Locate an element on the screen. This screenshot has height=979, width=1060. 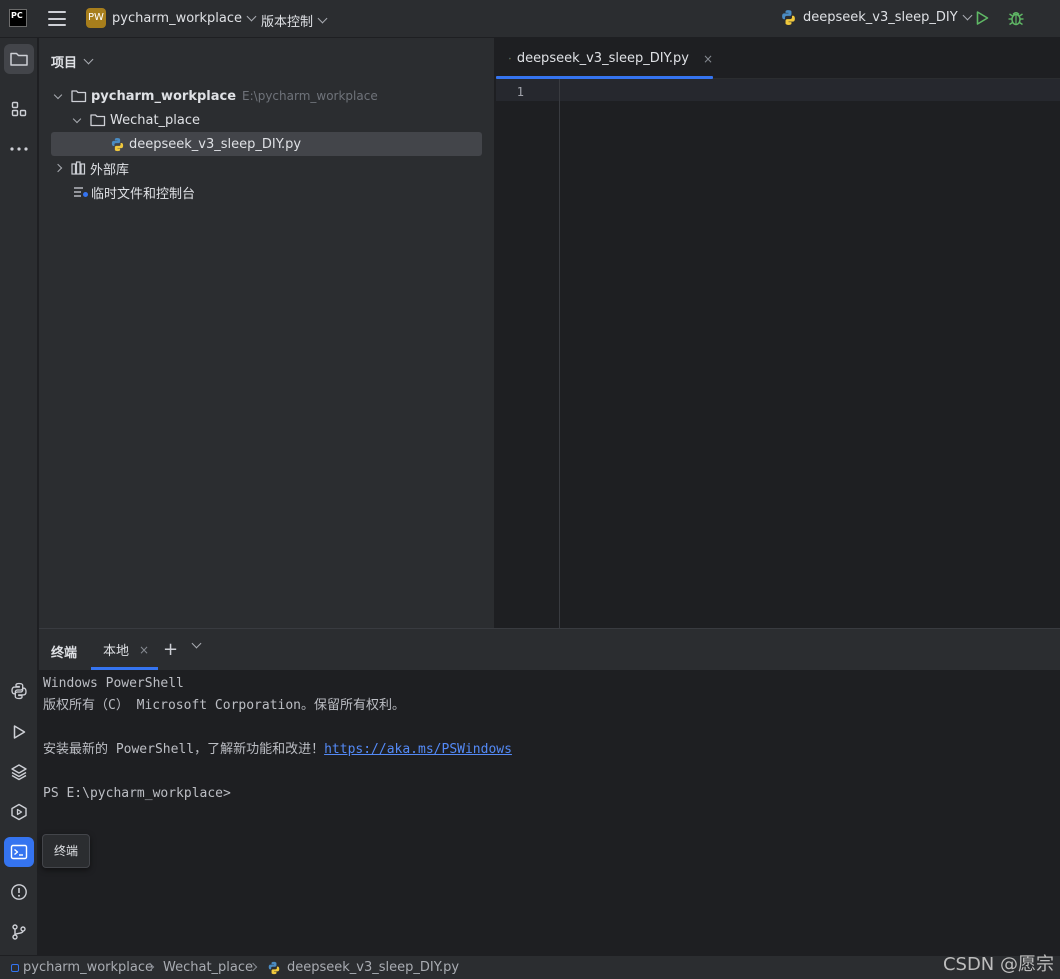
breadcrumb-file: deepseek_v3_sleep_DIY.py is located at coordinates (363, 967).